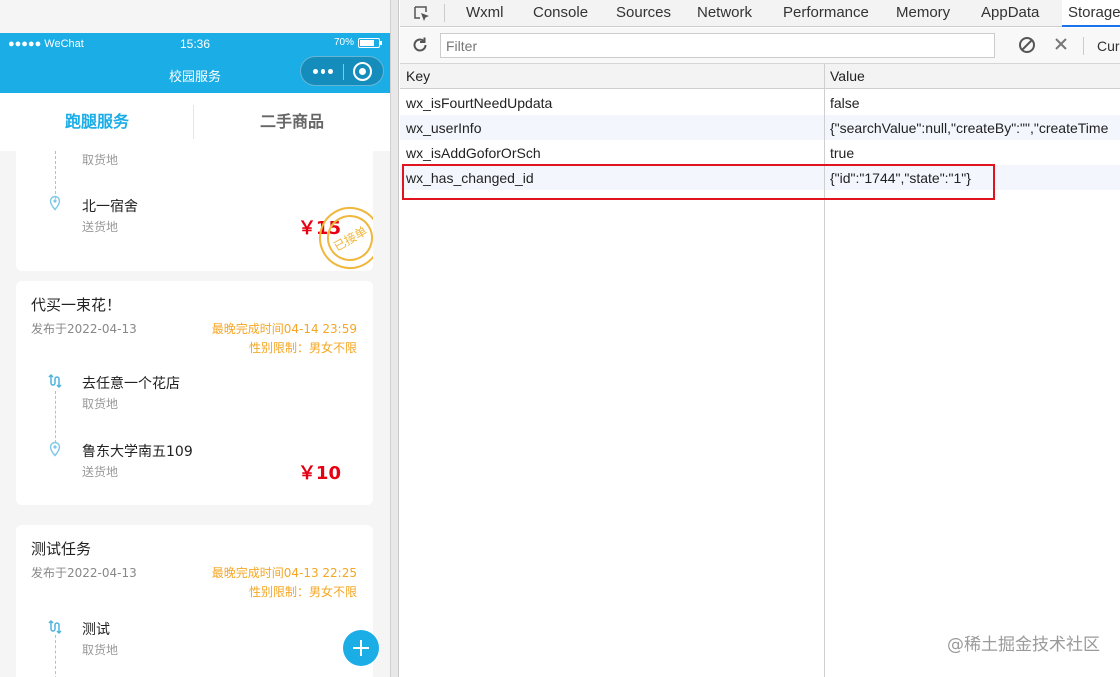 This screenshot has height=677, width=1120. Describe the element at coordinates (76, 305) in the screenshot. I see `order-title: 代买一束花！` at that location.